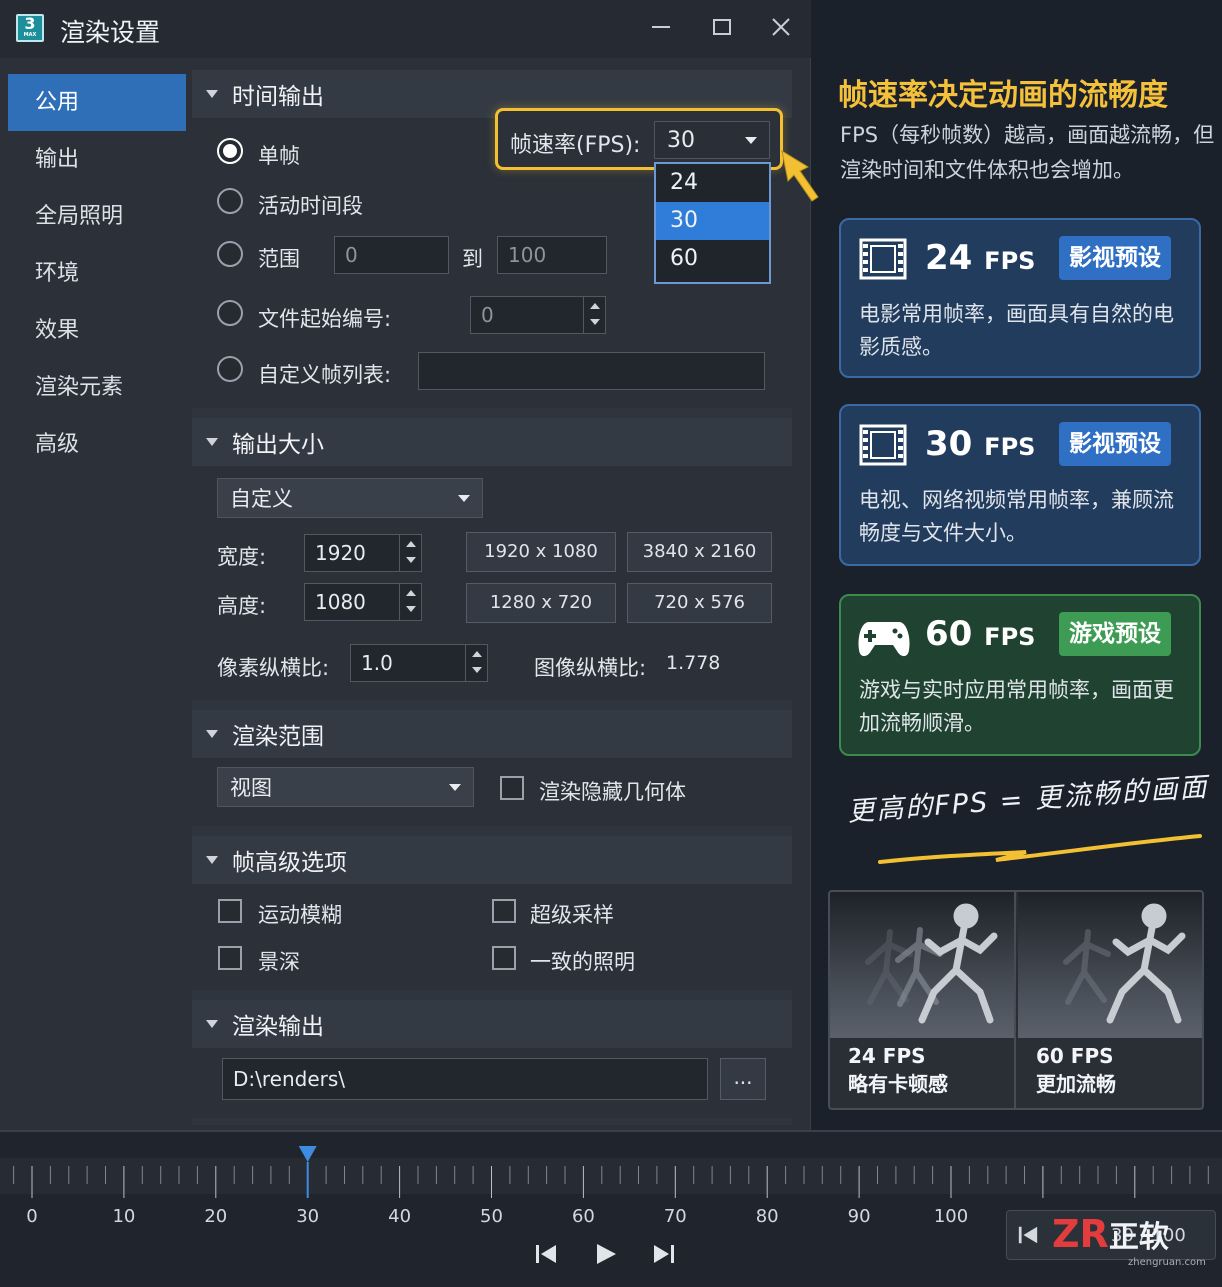 The height and width of the screenshot is (1287, 1222). What do you see at coordinates (859, 1216) in the screenshot?
I see `timeline-tick-label: 90` at bounding box center [859, 1216].